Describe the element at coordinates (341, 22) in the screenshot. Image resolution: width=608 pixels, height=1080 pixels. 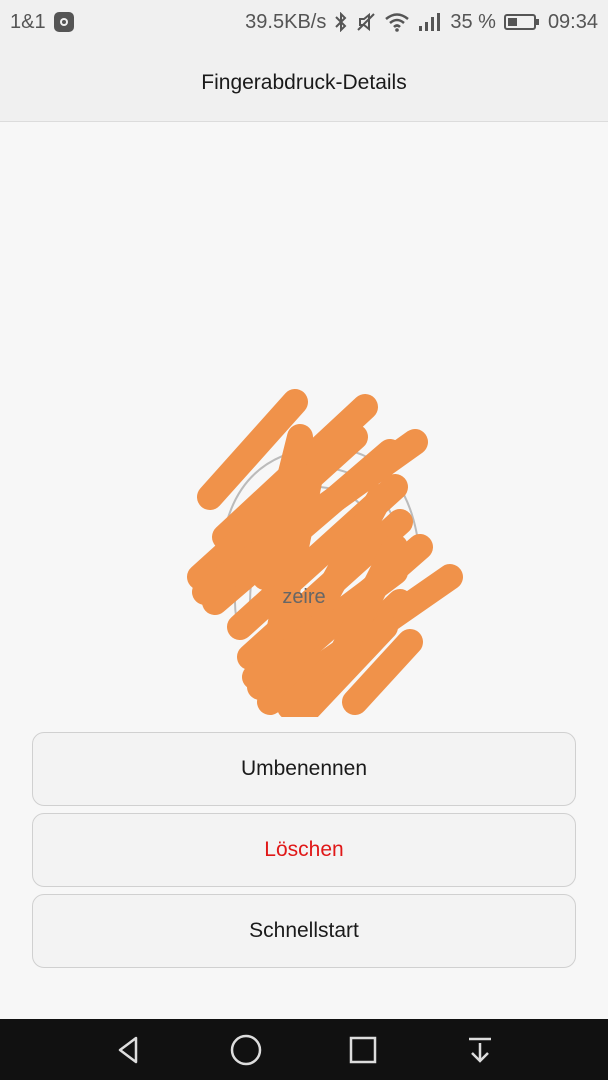
I see `bluetooth-icon` at that location.